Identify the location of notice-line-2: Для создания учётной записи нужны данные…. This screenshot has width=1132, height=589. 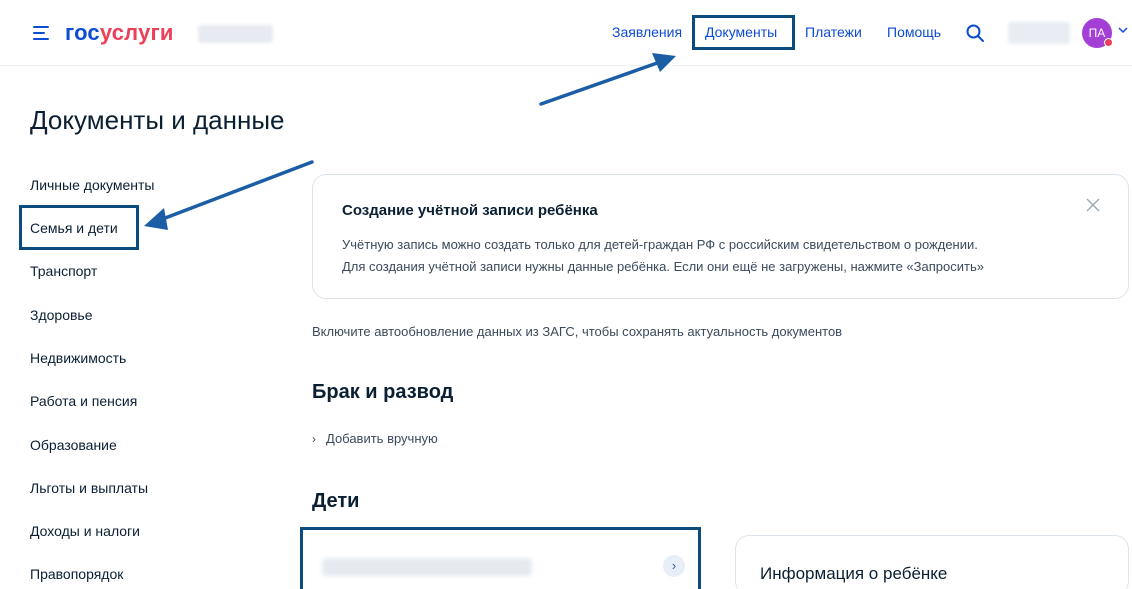
(663, 266).